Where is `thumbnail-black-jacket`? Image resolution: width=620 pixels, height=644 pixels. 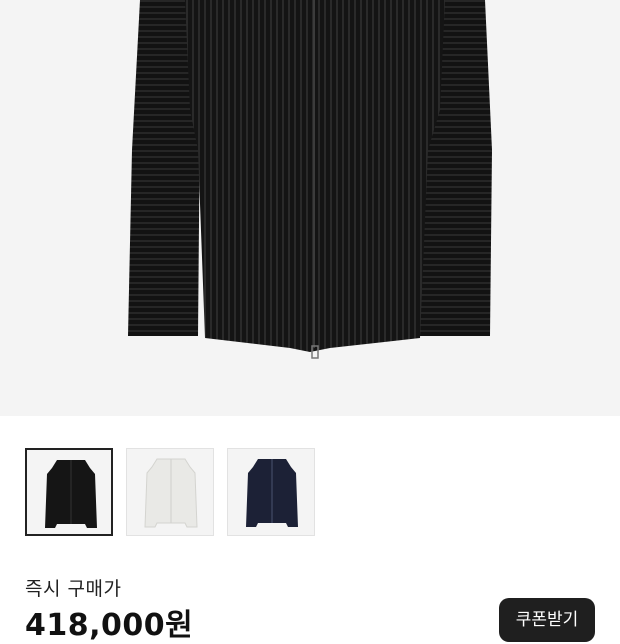
thumbnail-black-jacket is located at coordinates (69, 492).